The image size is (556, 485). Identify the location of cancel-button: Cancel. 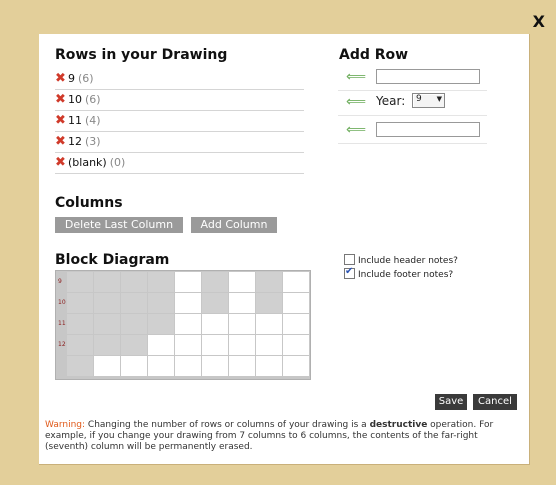
(495, 402).